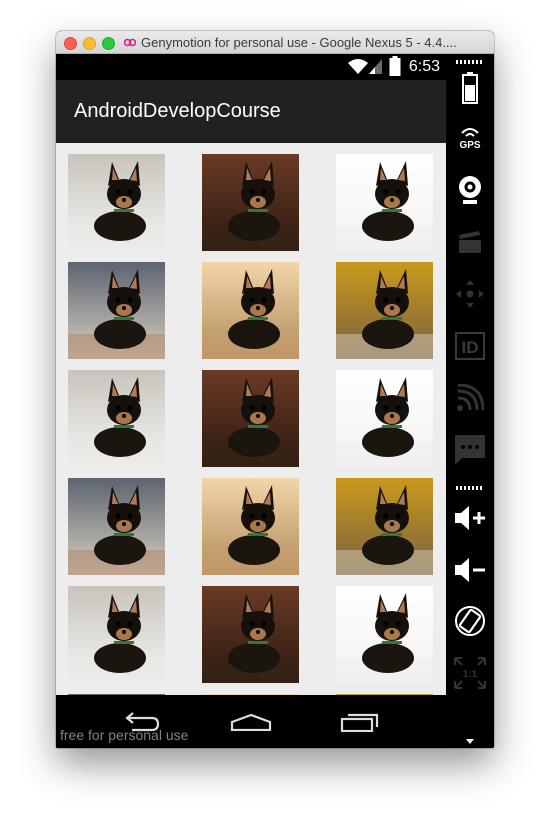 This screenshot has height=828, width=550. I want to click on volume-down-icon, so click(470, 570).